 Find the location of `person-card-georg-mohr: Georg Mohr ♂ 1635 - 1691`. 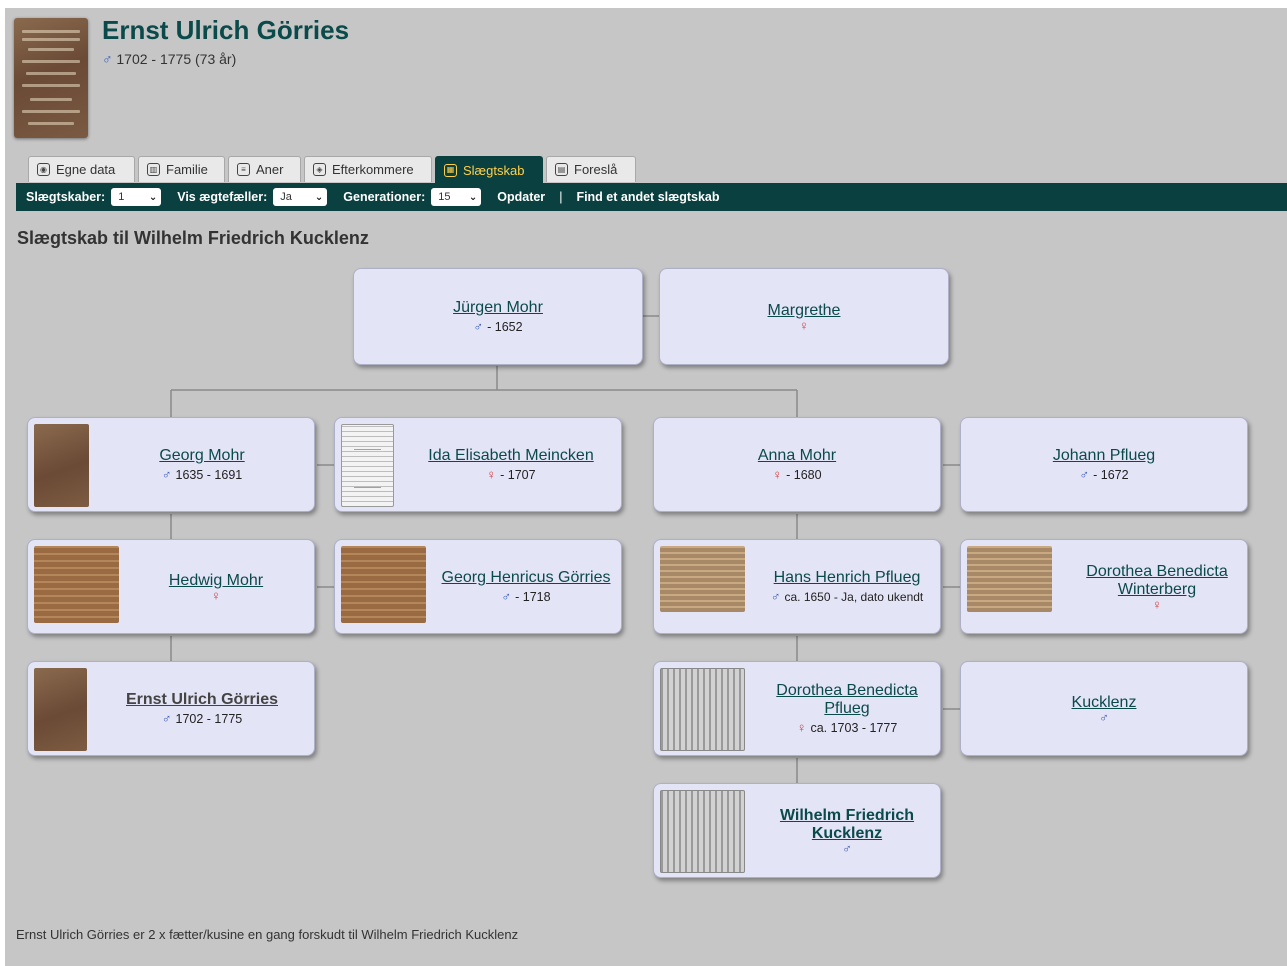

person-card-georg-mohr: Georg Mohr ♂ 1635 - 1691 is located at coordinates (171, 464).